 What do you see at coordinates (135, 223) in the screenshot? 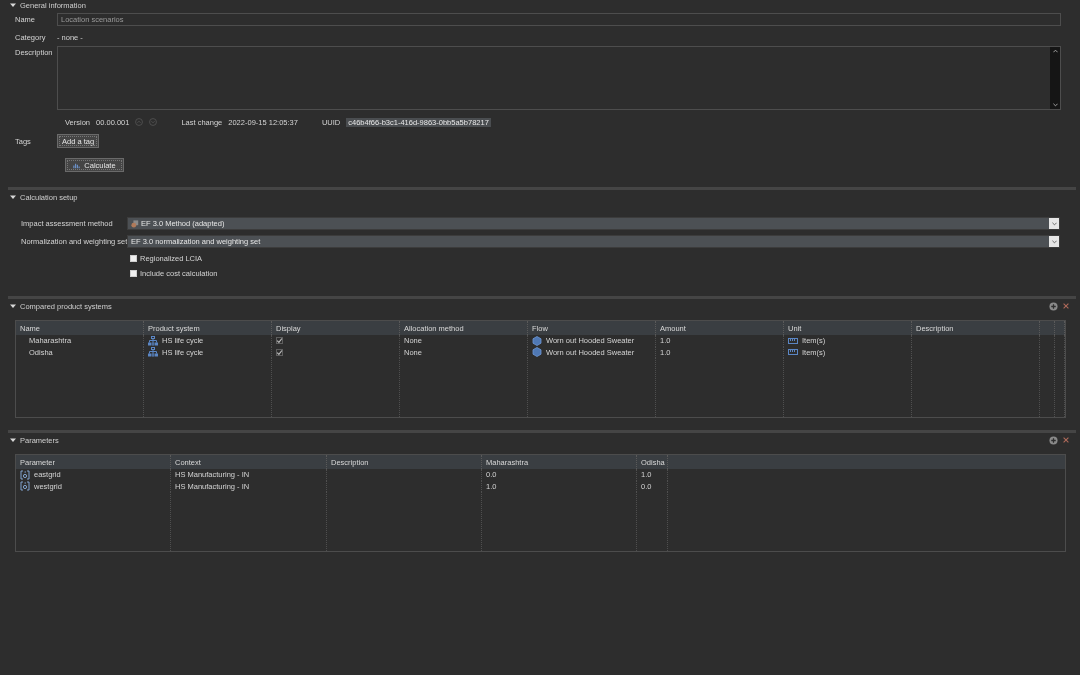
I see `method-icon` at bounding box center [135, 223].